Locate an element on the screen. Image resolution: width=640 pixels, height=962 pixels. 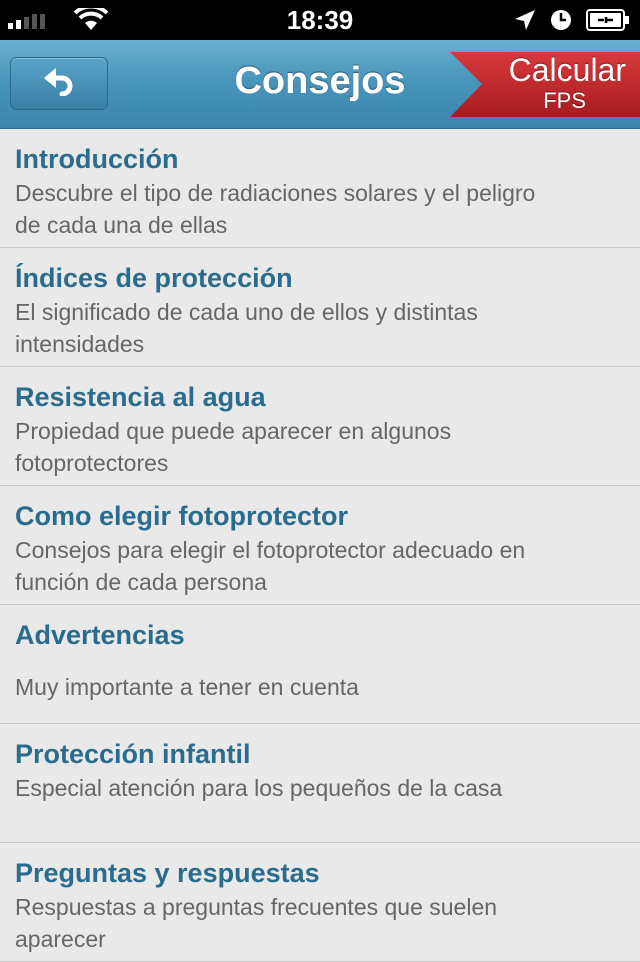
item-title: Protección infantil is located at coordinates (133, 754).